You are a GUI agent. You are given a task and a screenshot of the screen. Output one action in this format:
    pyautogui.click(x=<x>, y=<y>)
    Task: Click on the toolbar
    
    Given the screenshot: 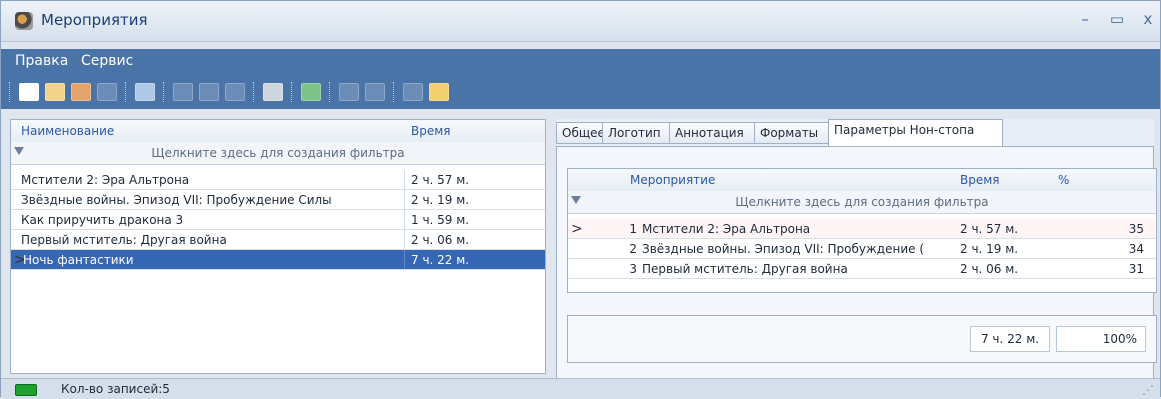 What is the action you would take?
    pyautogui.click(x=580, y=92)
    